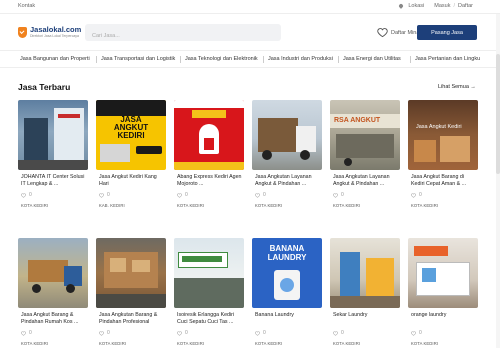 This screenshot has height=348, width=500. Describe the element at coordinates (350, 315) in the screenshot. I see `service-title: Sekar Laundry` at that location.